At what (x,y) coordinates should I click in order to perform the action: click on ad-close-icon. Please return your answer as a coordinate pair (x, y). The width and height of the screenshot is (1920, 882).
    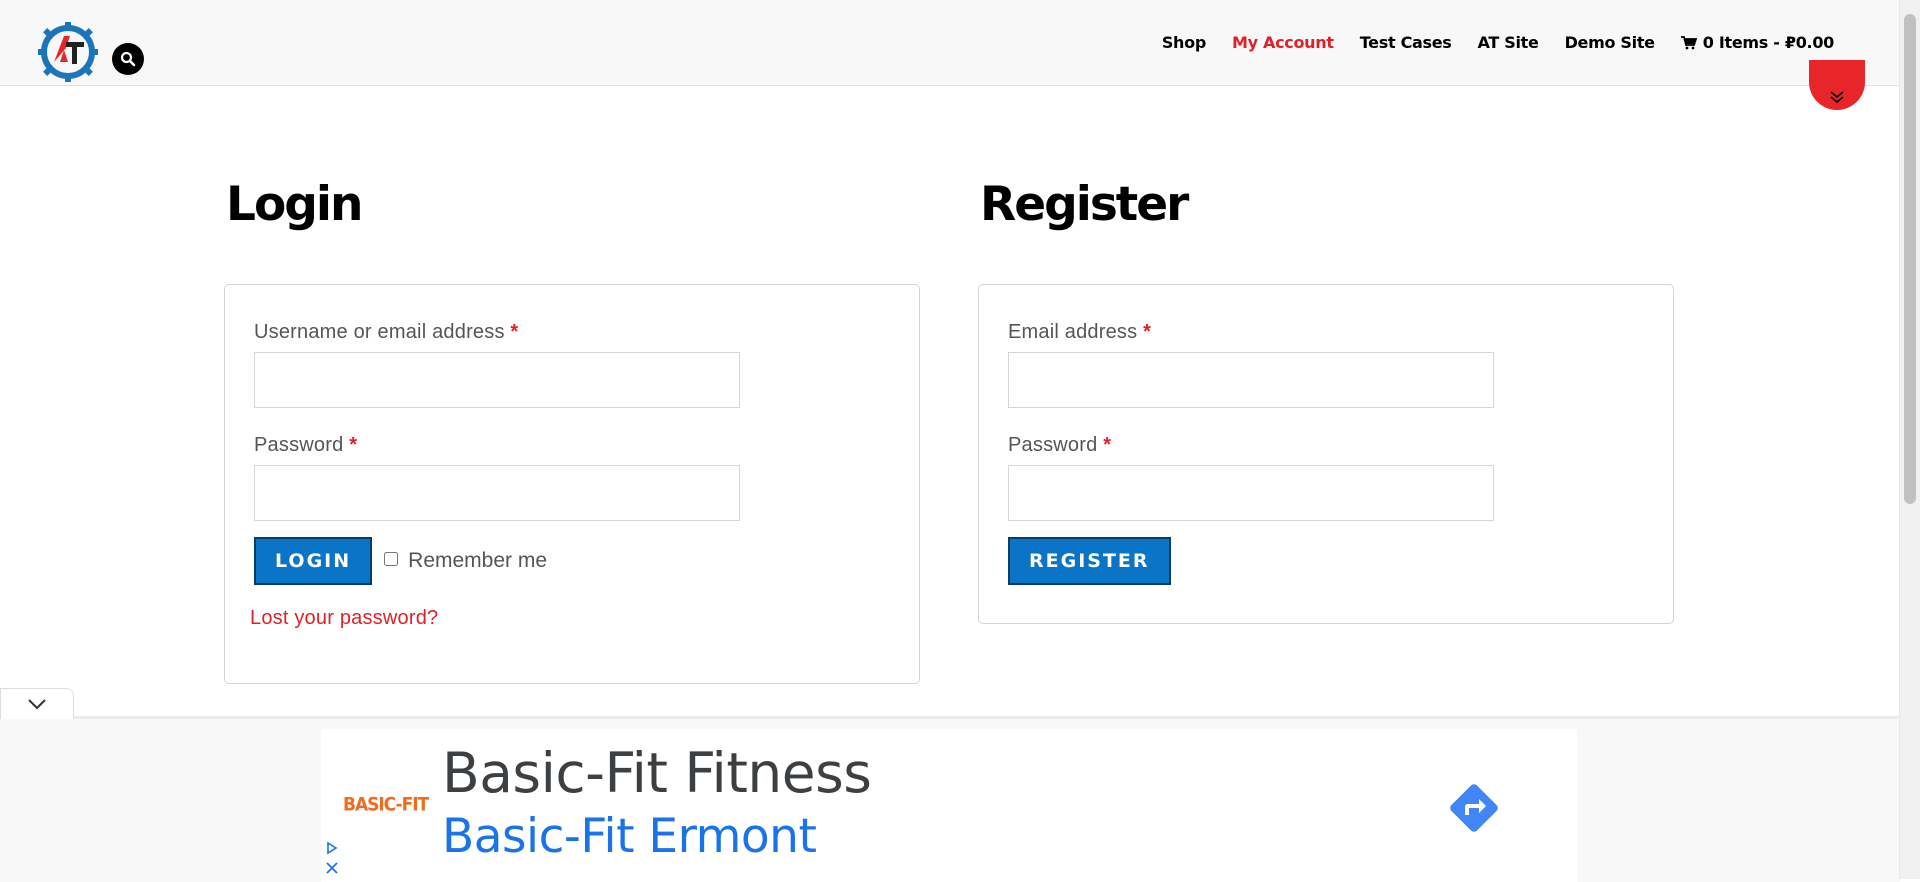
    Looking at the image, I should click on (332, 868).